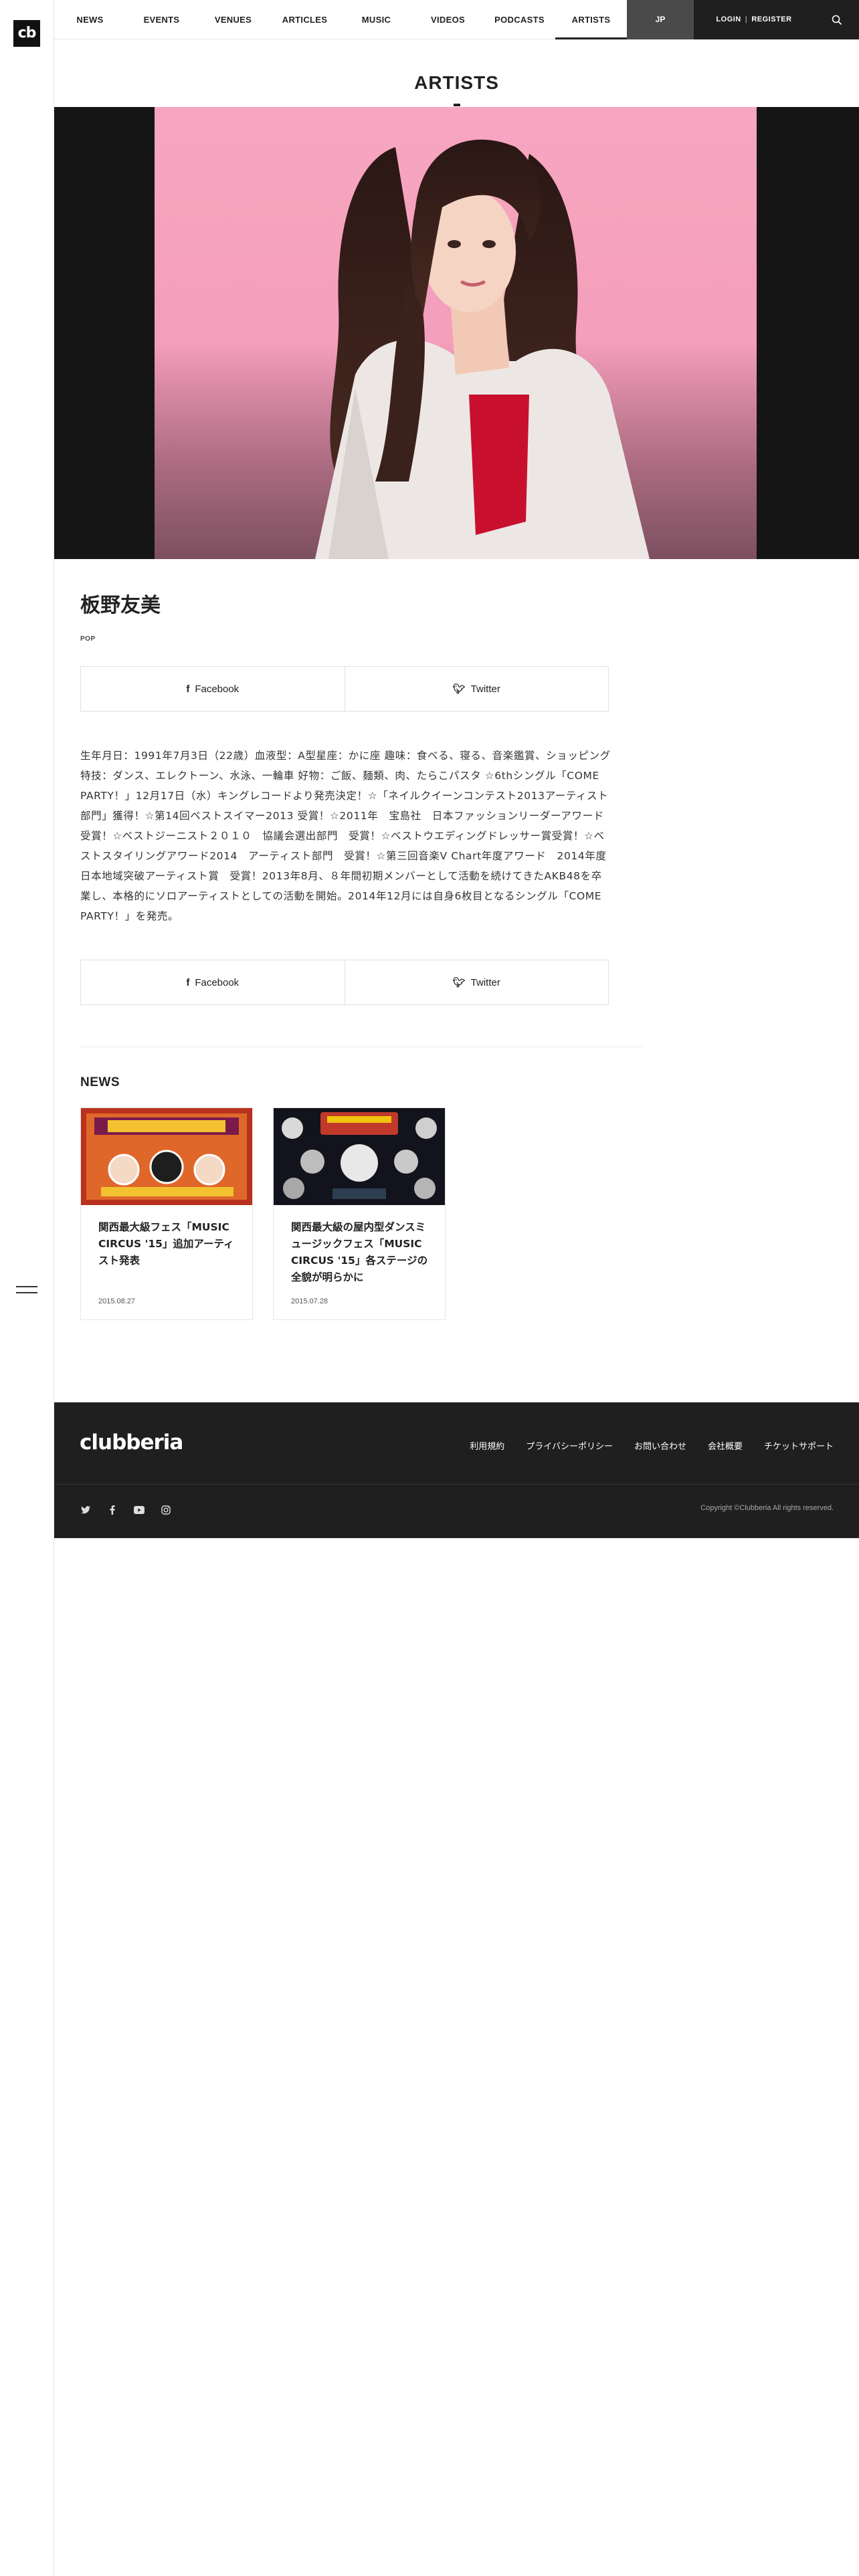  I want to click on nav-venues: VENUES, so click(233, 19).